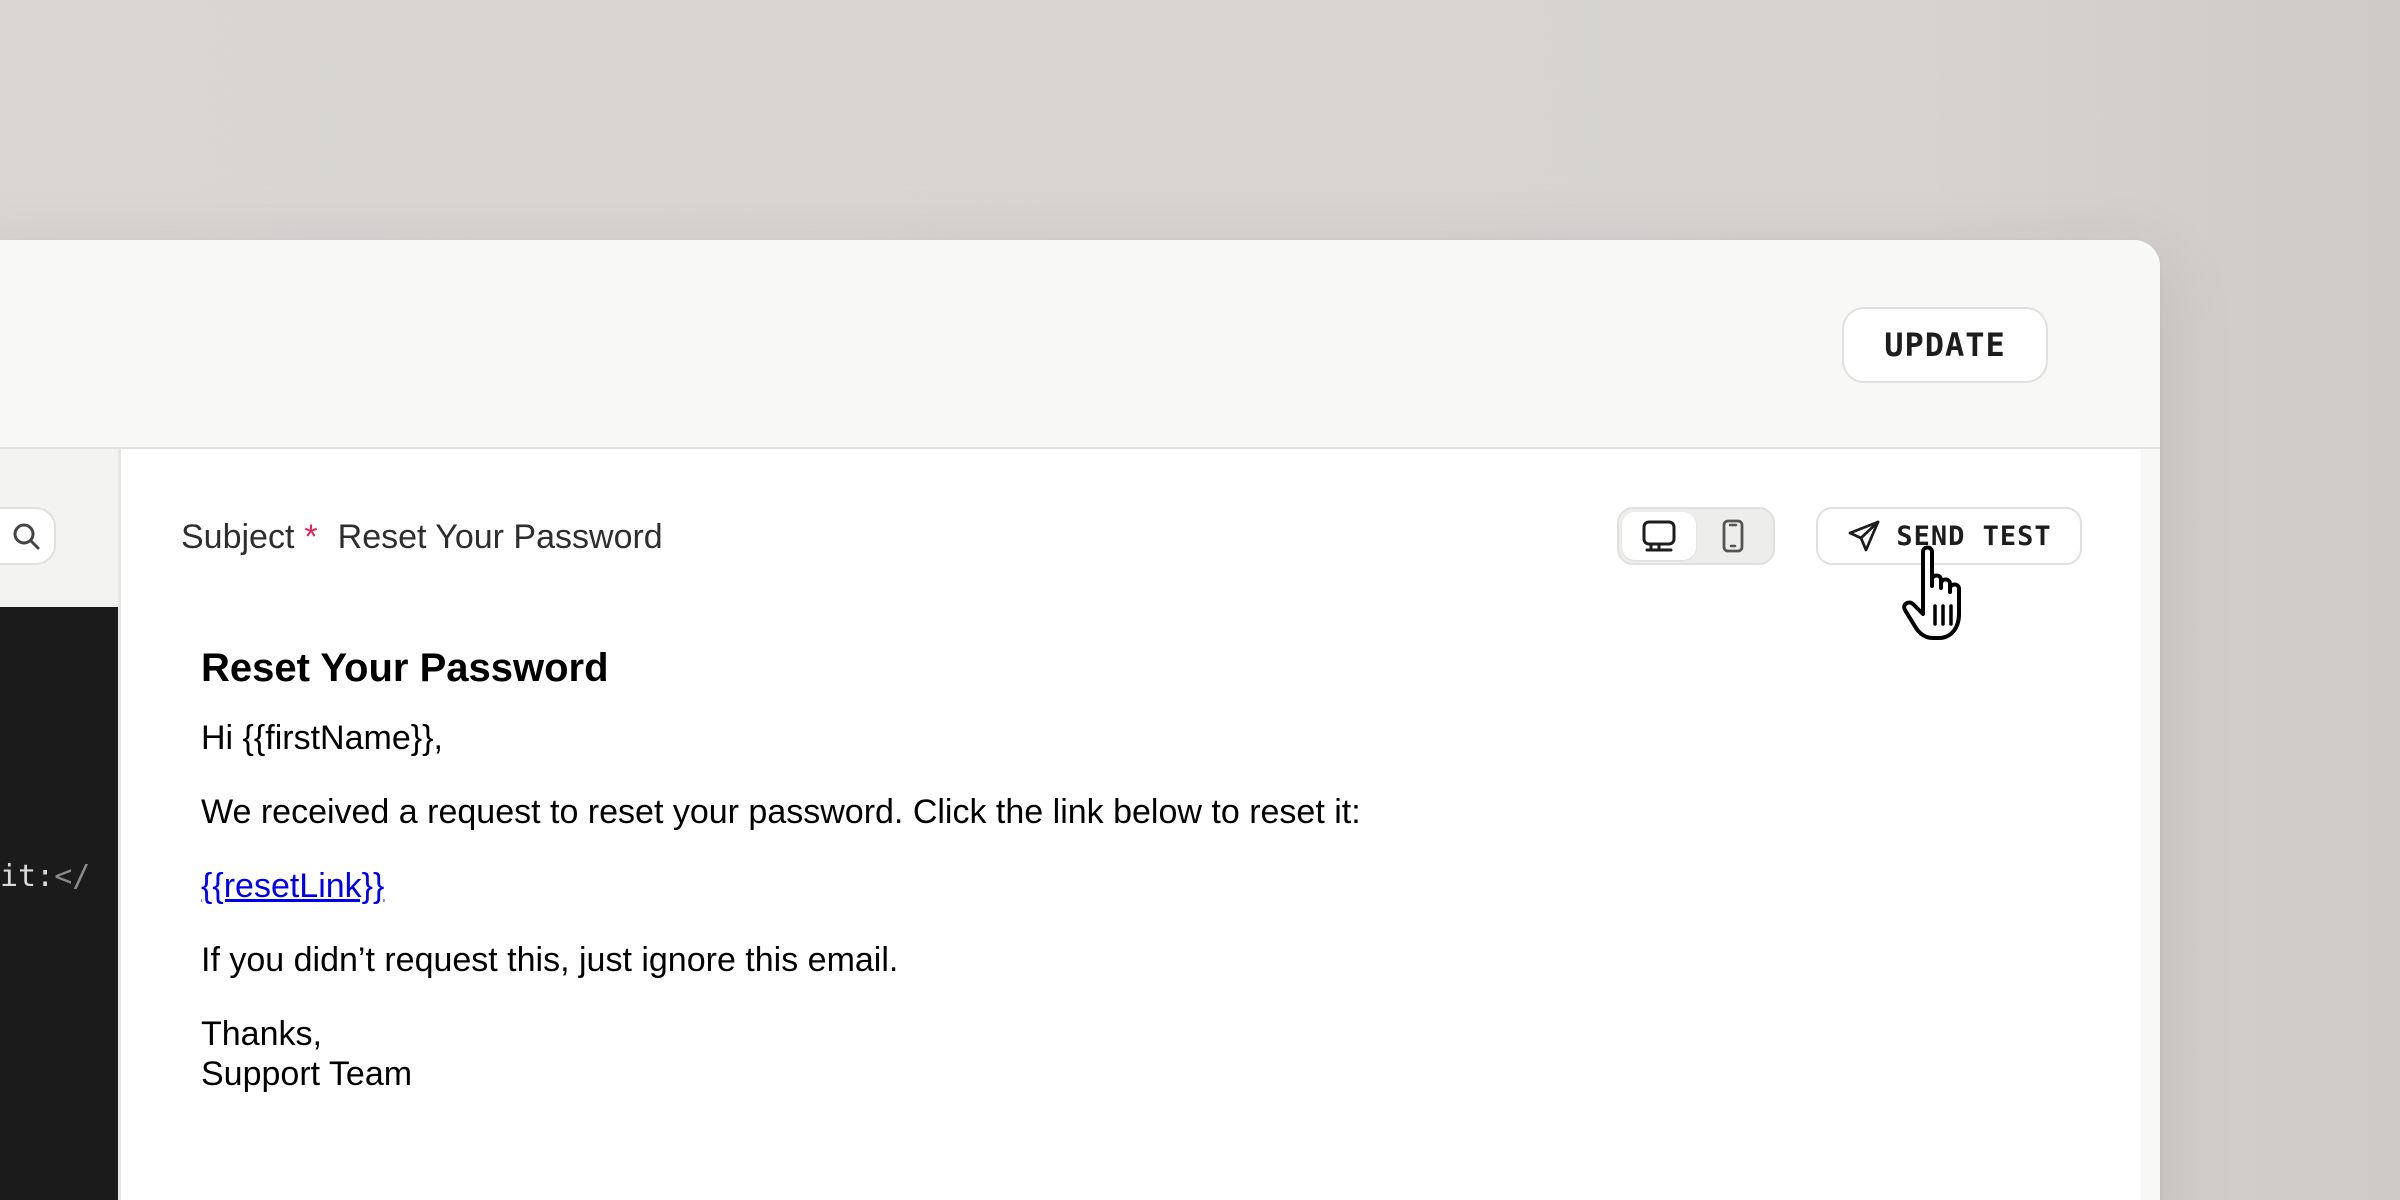 The width and height of the screenshot is (2400, 1200). What do you see at coordinates (238, 536) in the screenshot?
I see `subject-label: Subject` at bounding box center [238, 536].